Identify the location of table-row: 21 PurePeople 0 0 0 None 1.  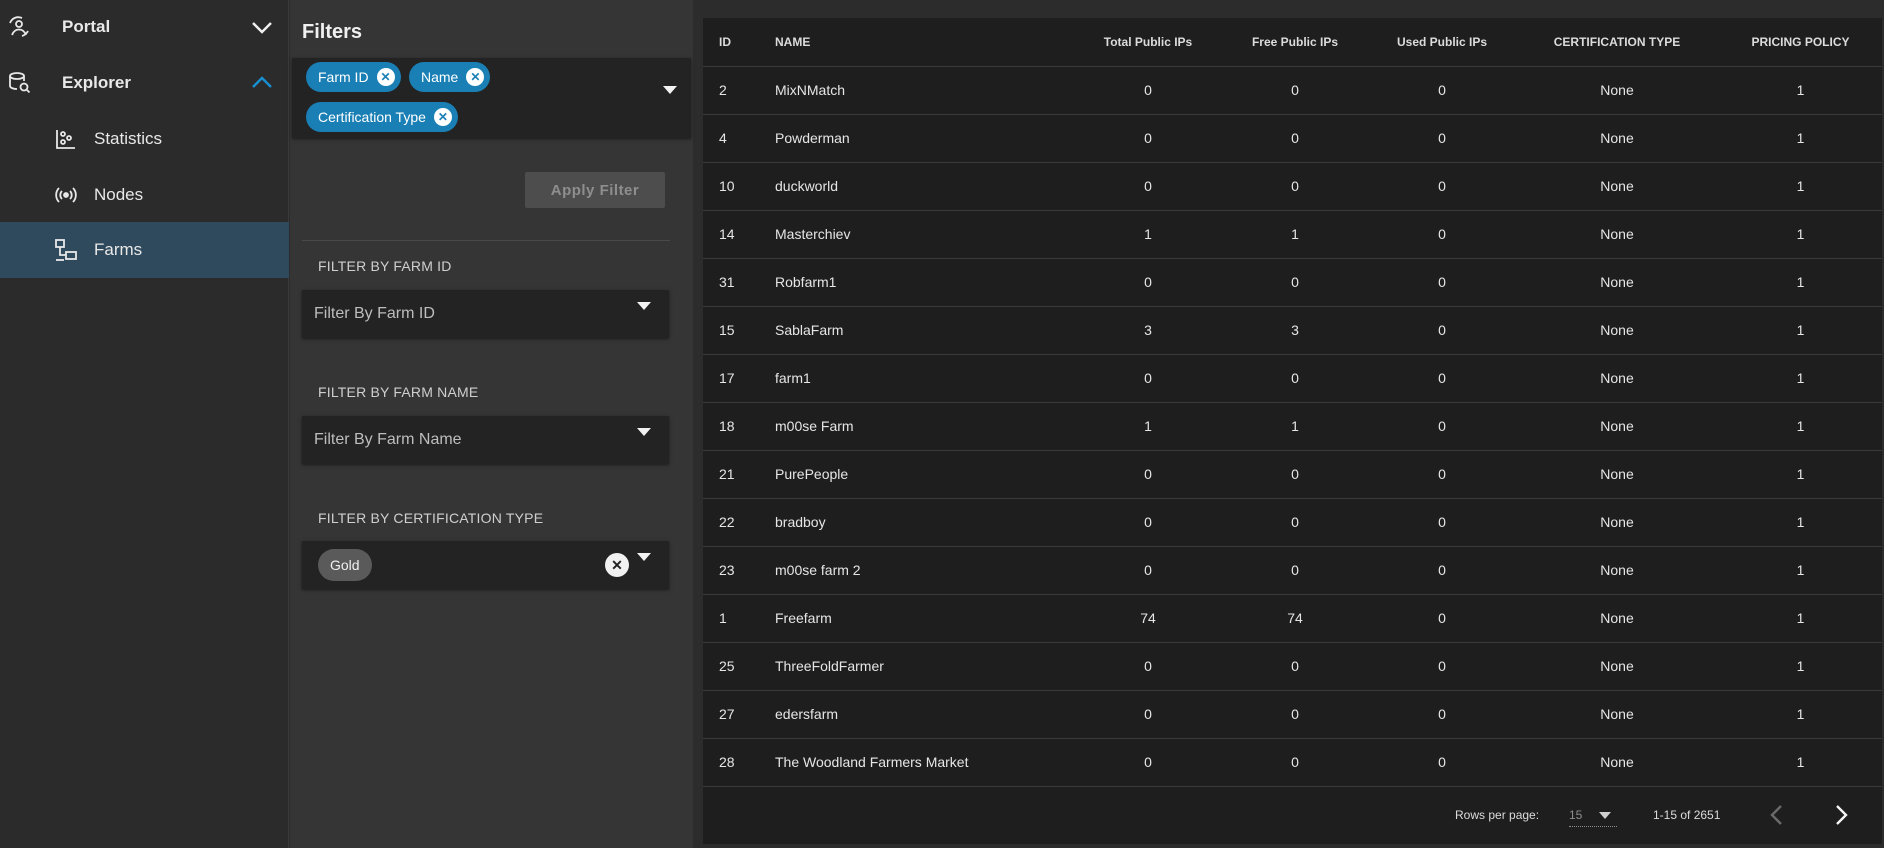
(1292, 474).